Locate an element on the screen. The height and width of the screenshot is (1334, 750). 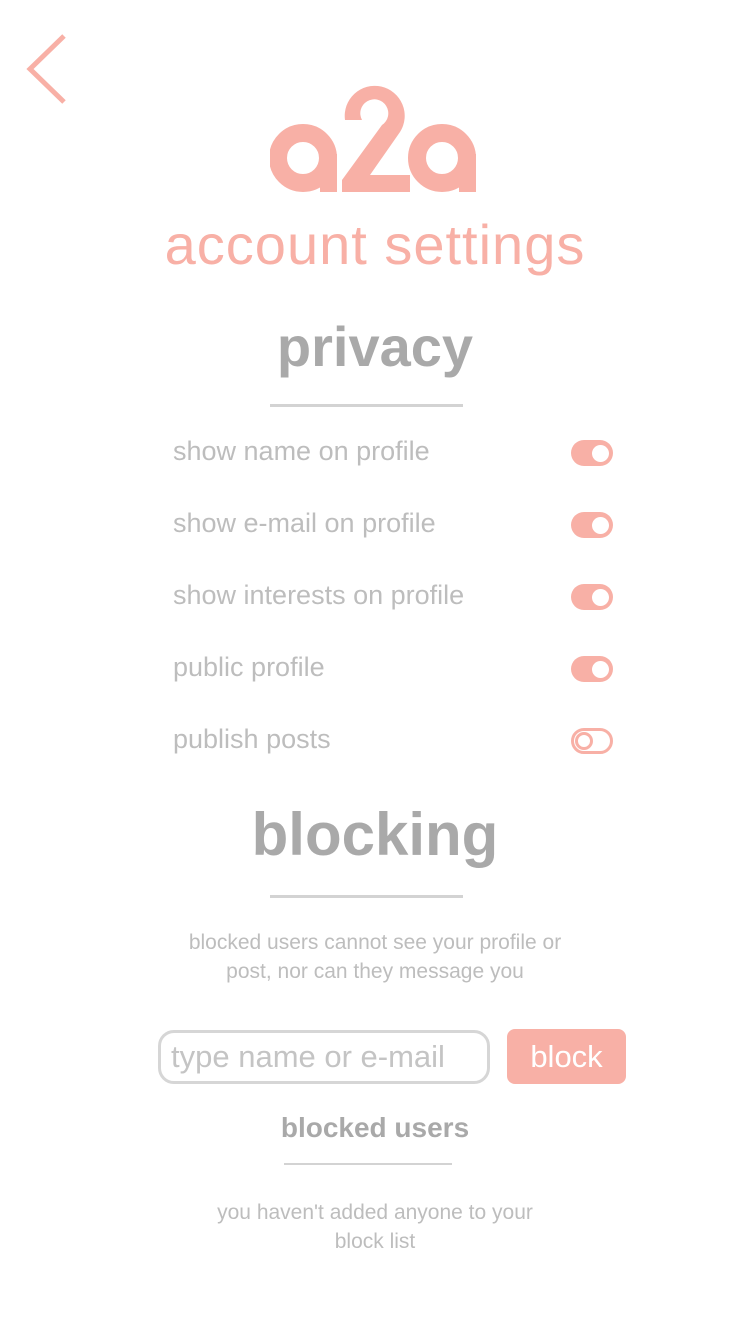
blocking-heading: blocking is located at coordinates (375, 834).